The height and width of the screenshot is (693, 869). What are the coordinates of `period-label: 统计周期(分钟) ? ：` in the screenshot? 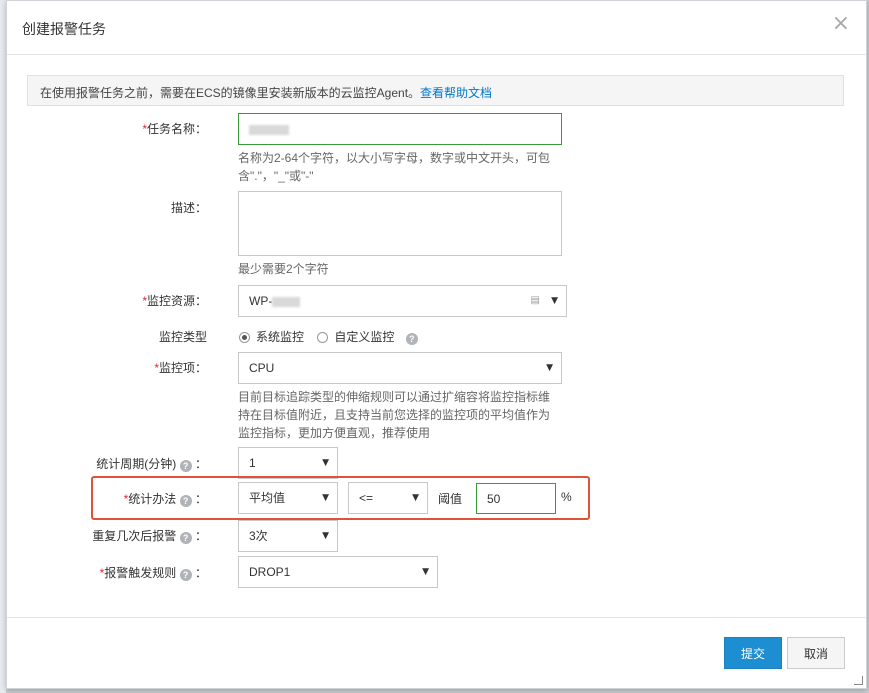 It's located at (107, 464).